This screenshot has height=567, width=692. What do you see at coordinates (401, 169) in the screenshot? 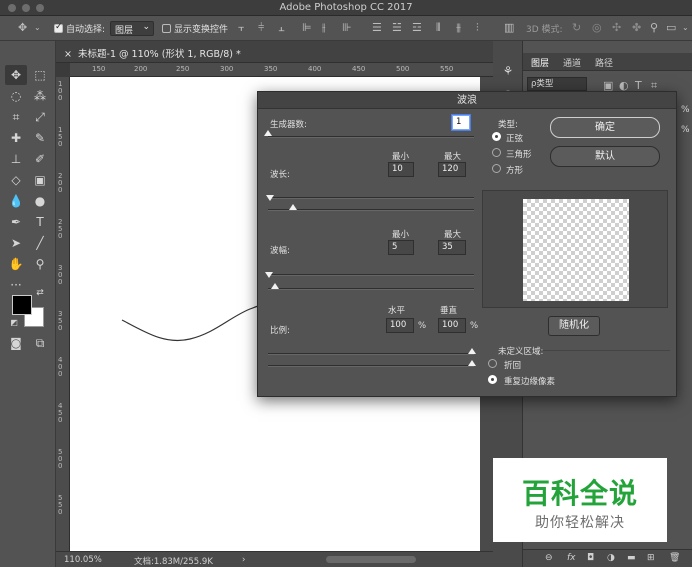
I see `wavelength-min-input: 10` at bounding box center [401, 169].